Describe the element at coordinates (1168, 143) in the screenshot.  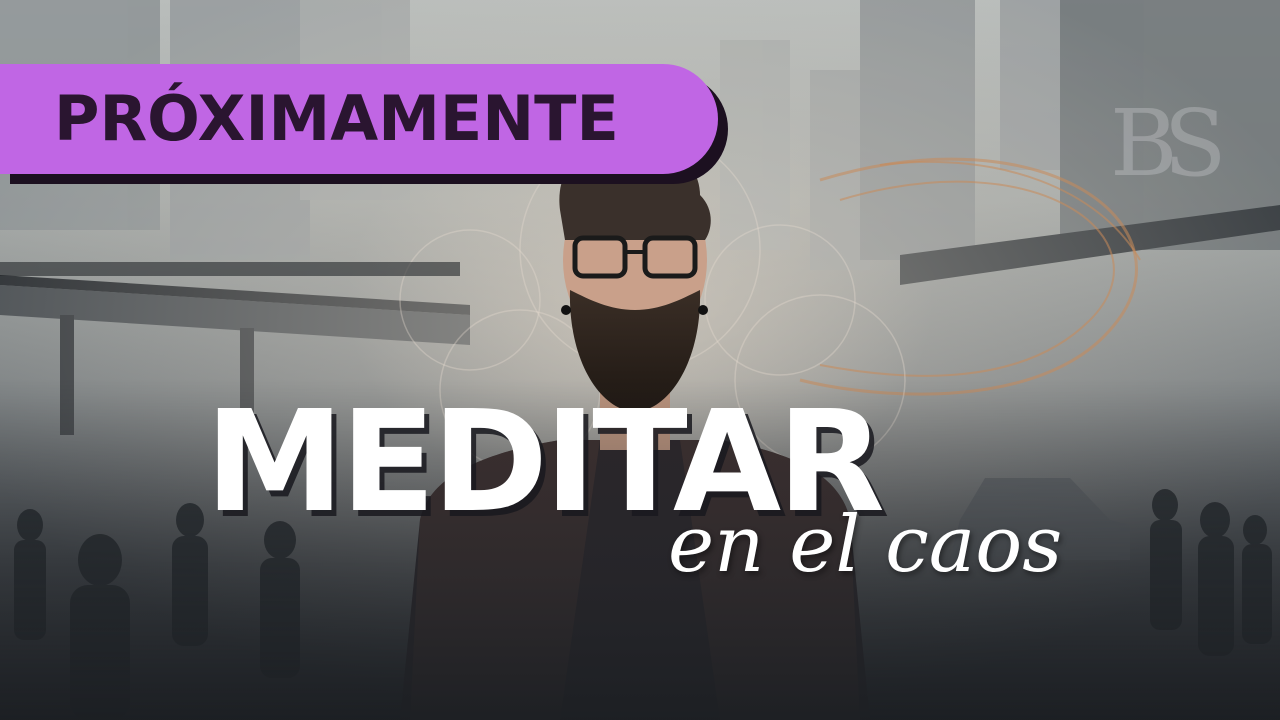
I see `watermark-logo: BS` at that location.